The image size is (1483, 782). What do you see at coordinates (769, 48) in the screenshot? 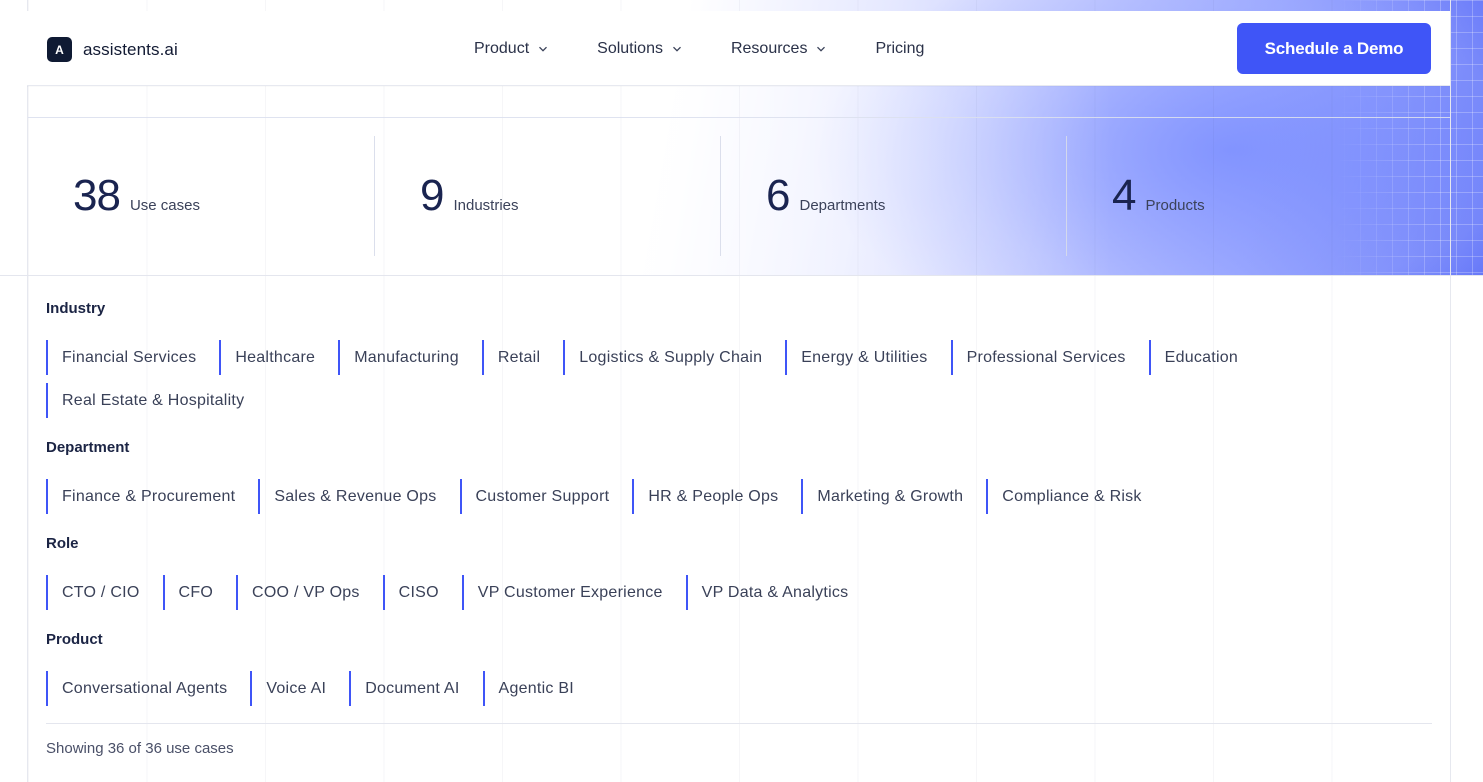
I see `nav-item-label: Resources` at bounding box center [769, 48].